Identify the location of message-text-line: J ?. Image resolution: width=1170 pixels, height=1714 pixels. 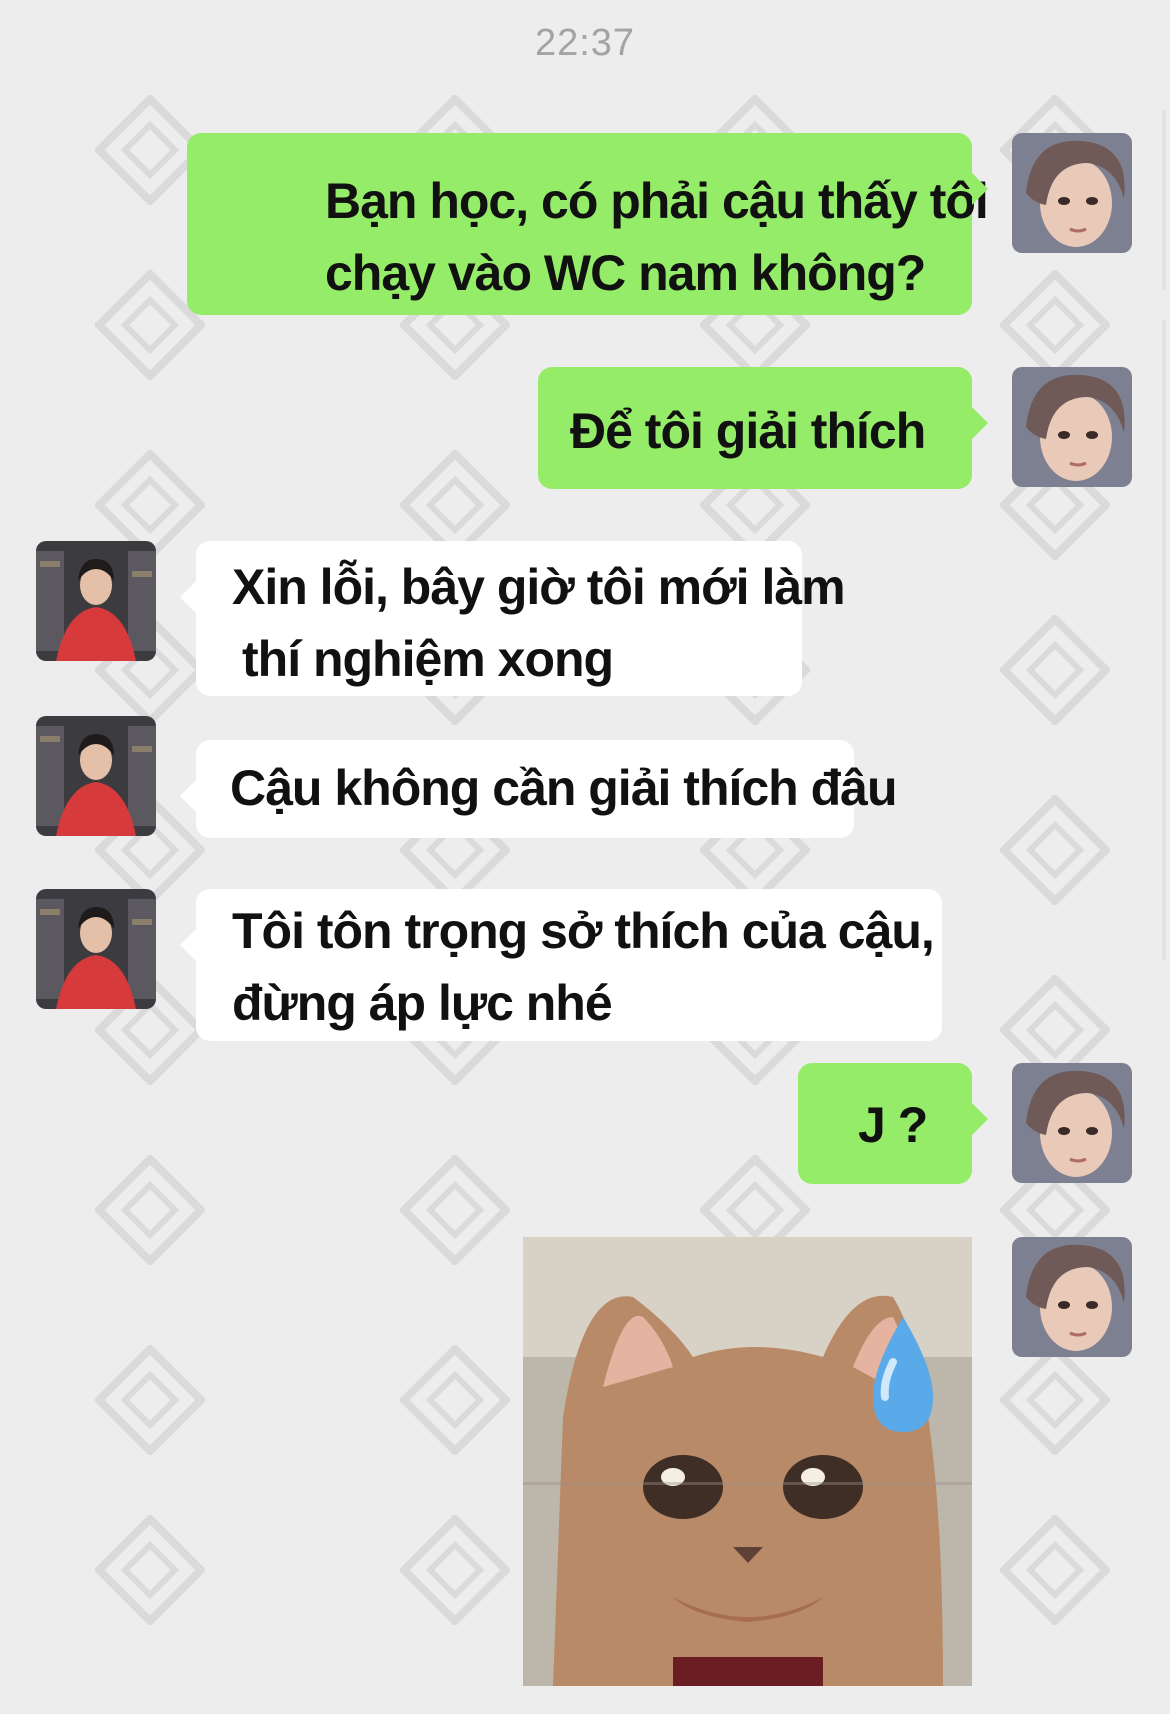
(893, 1125).